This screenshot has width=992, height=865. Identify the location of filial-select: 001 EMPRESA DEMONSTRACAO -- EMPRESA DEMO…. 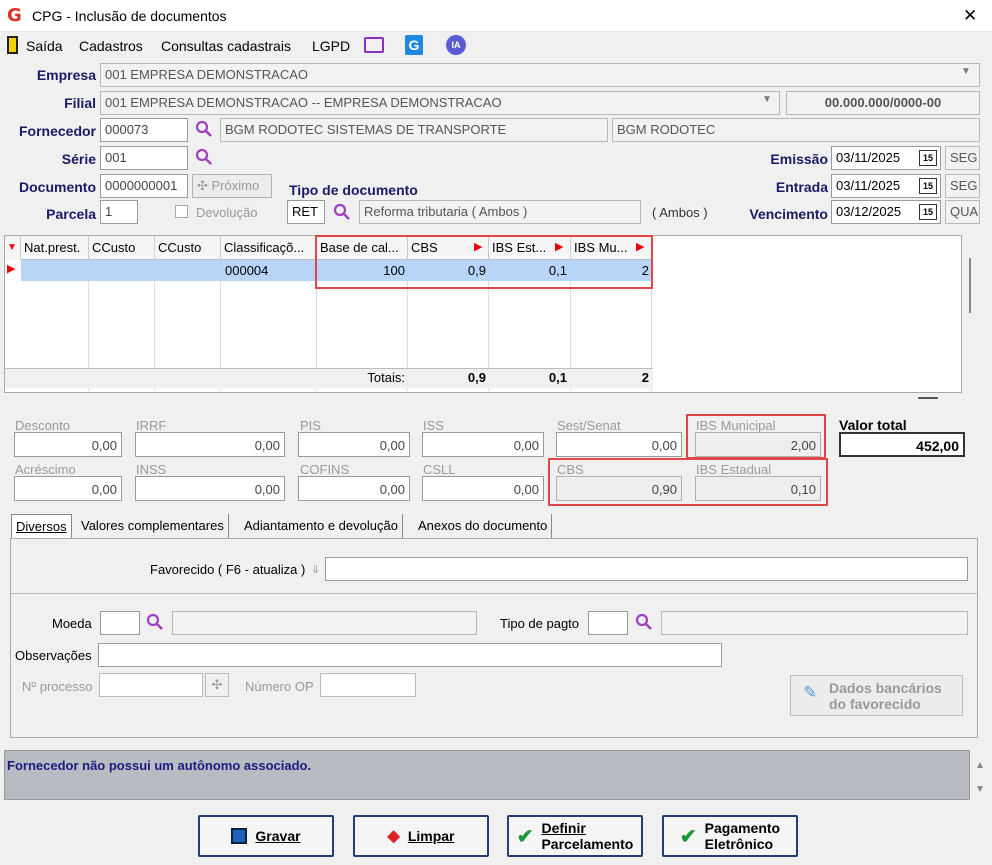
(440, 103).